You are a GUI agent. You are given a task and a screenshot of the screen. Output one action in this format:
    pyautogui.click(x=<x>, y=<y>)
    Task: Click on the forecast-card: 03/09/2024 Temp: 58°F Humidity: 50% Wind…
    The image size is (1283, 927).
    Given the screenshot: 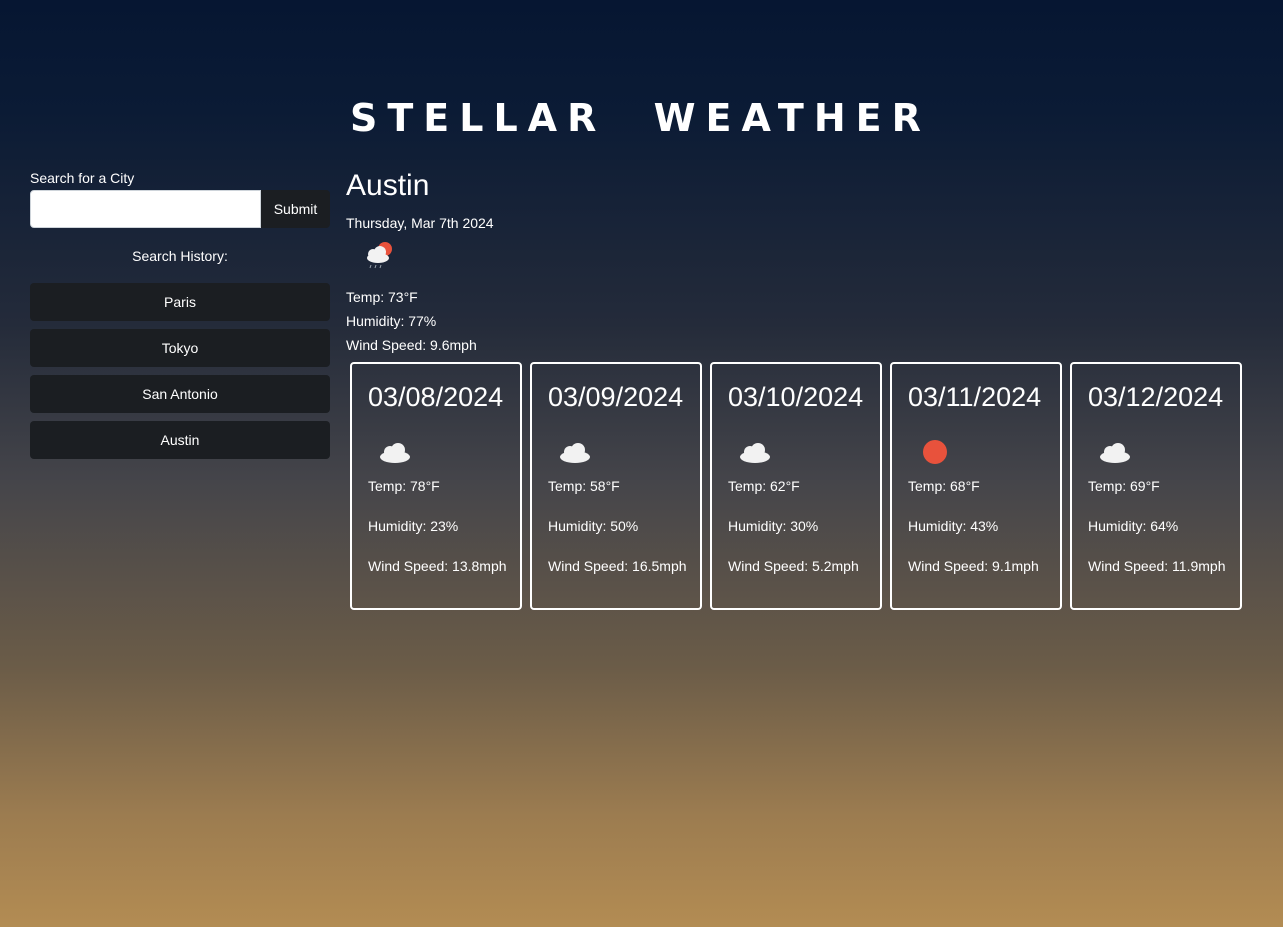 What is the action you would take?
    pyautogui.click(x=616, y=486)
    